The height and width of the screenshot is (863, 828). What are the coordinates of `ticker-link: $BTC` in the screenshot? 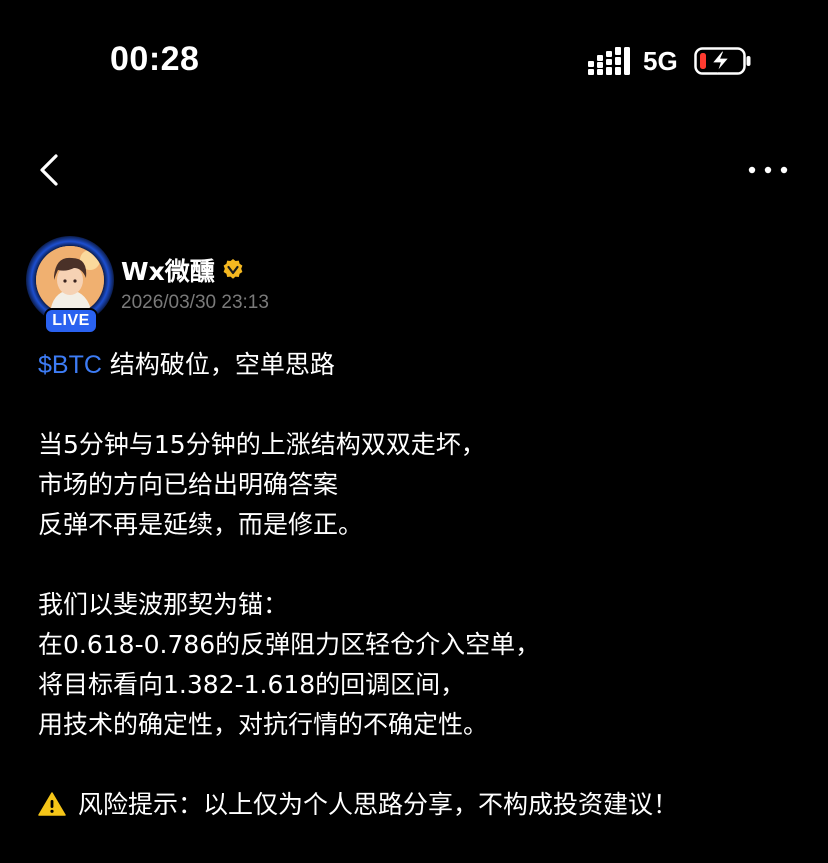 It's located at (70, 365).